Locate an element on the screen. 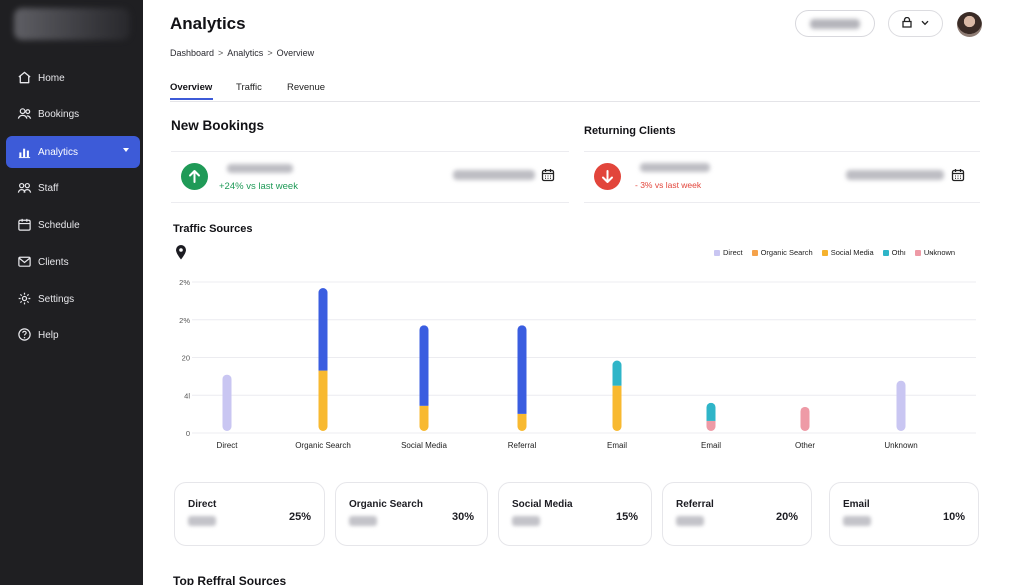 Image resolution: width=1024 pixels, height=585 pixels. arrow-up-icon is located at coordinates (194, 176).